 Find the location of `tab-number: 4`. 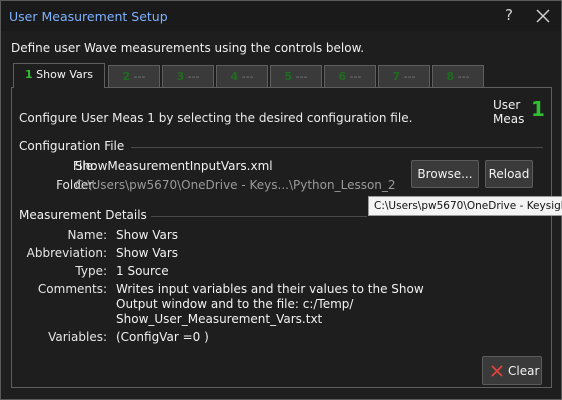

tab-number: 4 is located at coordinates (234, 76).